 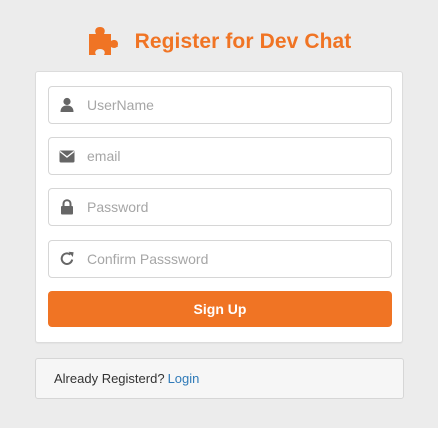 What do you see at coordinates (219, 378) in the screenshot?
I see `login-prompt: Already Registerd? Login` at bounding box center [219, 378].